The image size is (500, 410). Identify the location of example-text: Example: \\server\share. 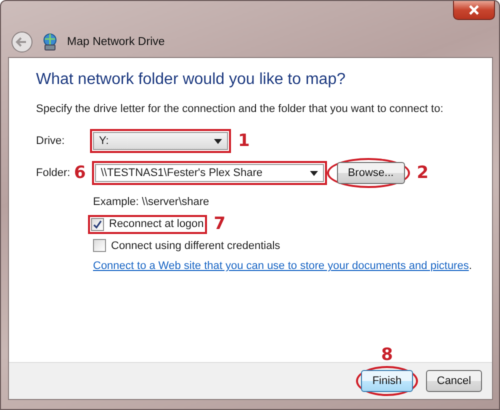
(151, 202).